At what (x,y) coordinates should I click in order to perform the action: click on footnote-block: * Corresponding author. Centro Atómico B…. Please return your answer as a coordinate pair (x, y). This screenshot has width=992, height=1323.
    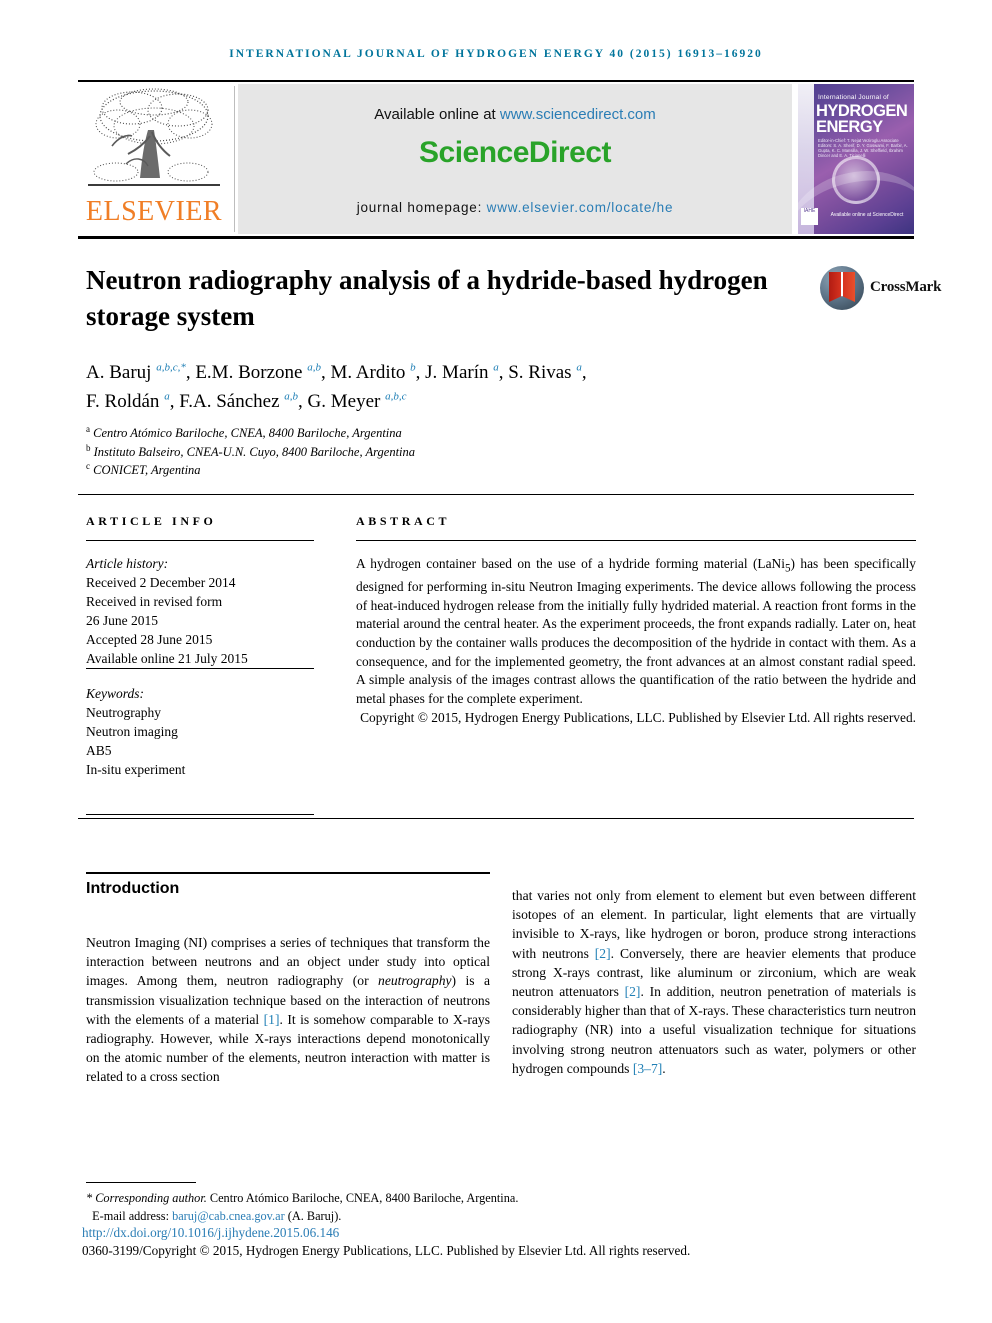
    Looking at the image, I should click on (436, 1207).